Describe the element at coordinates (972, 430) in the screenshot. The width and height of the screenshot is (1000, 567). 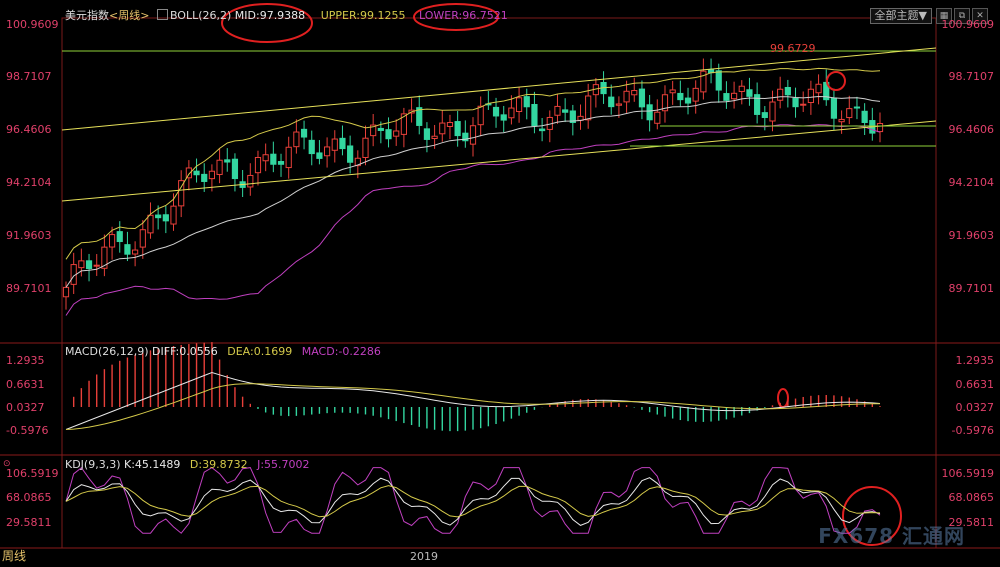
I see `macd-tick-right: -0.5976` at that location.